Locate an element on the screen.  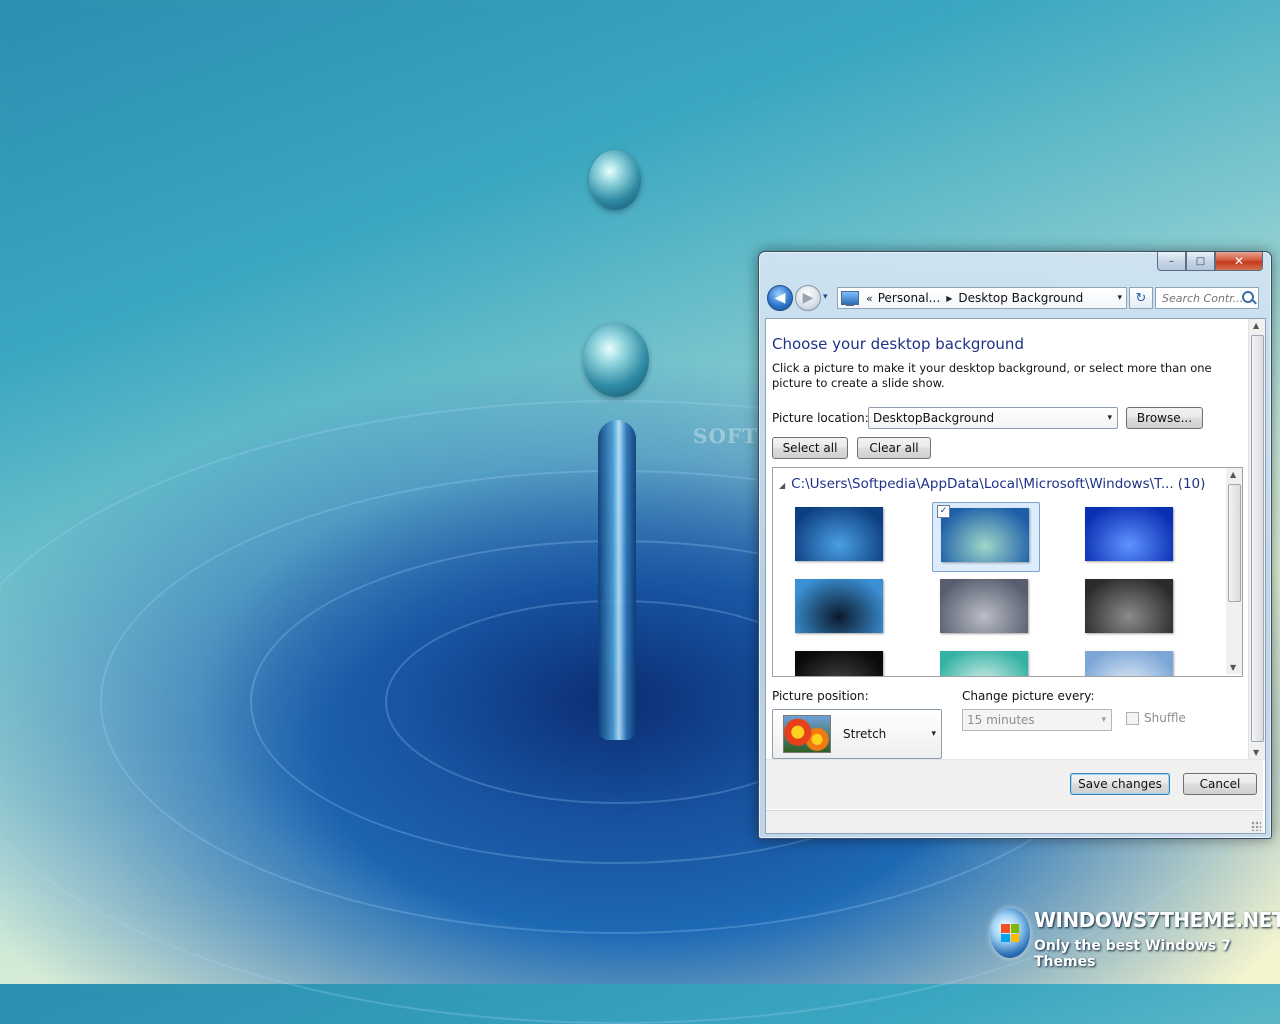
address-overflow-chevron: « is located at coordinates (869, 298).